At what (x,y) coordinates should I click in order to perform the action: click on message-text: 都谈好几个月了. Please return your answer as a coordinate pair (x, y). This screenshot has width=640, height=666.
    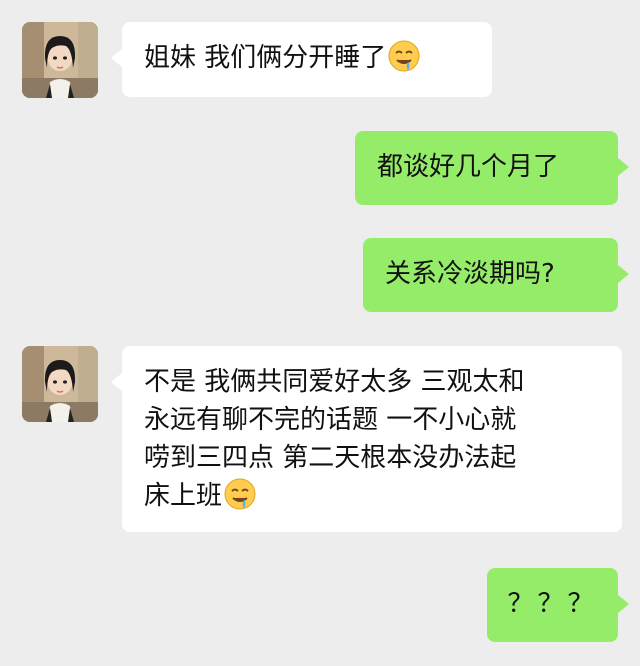
    Looking at the image, I should click on (468, 167).